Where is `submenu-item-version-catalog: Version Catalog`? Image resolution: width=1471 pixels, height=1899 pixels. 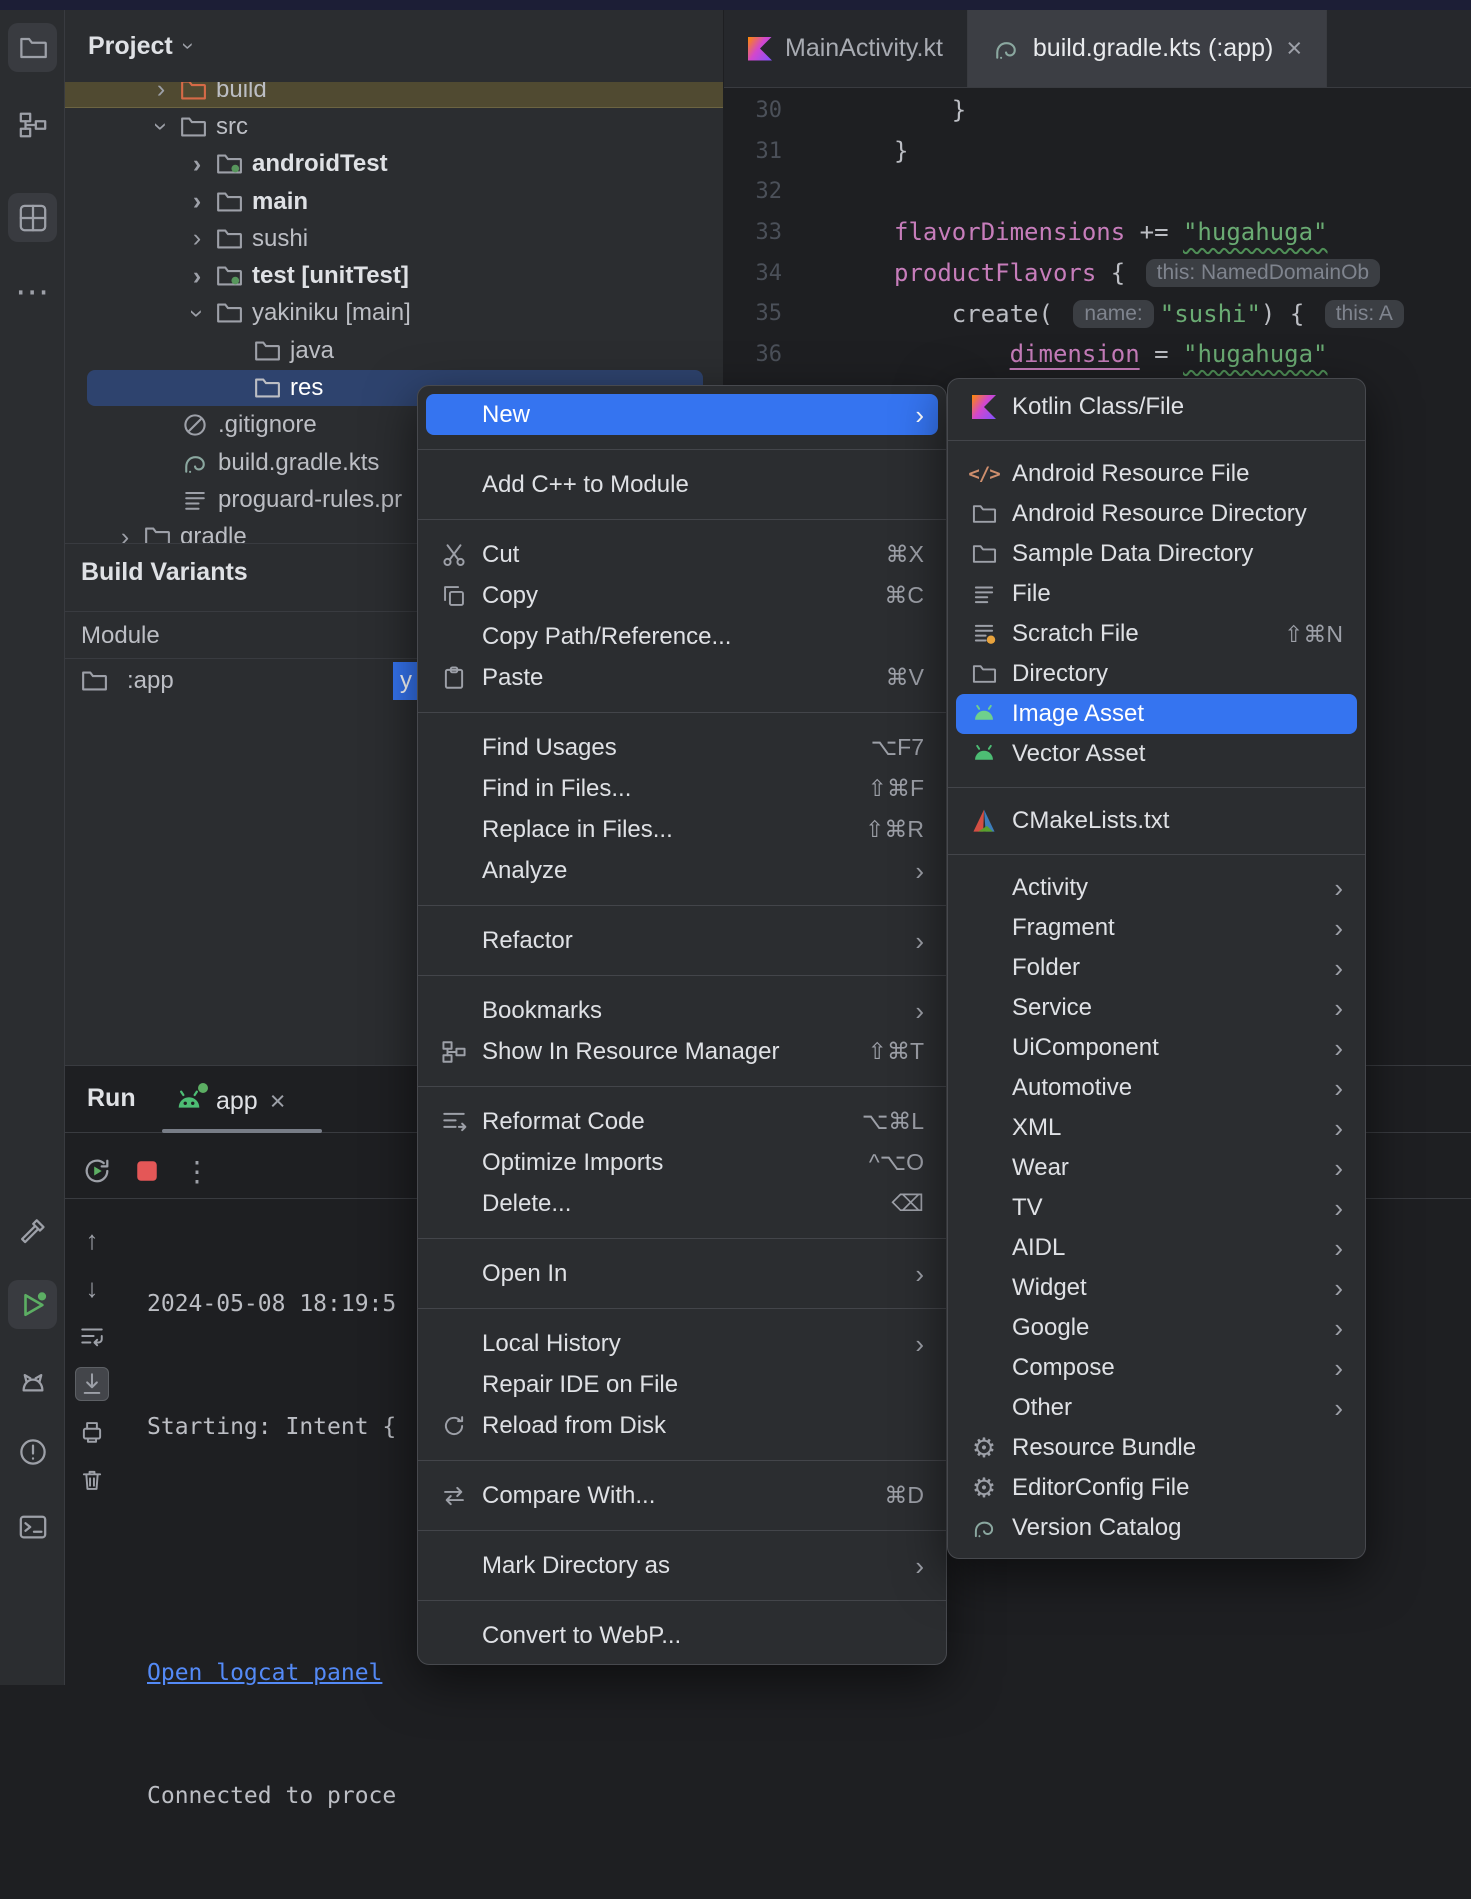
submenu-item-version-catalog: Version Catalog is located at coordinates (1156, 1528).